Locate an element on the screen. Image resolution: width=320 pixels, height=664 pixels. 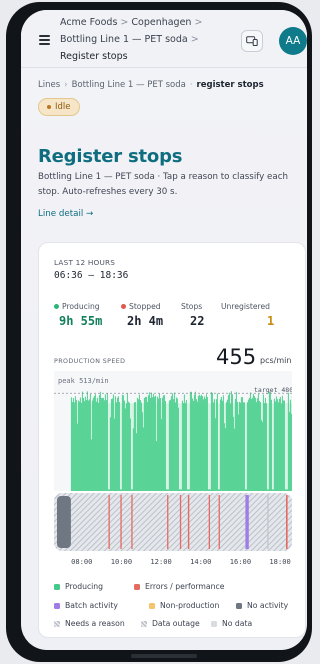
crumb-line: Bottling Line 1 — PET soda is located at coordinates (129, 85).